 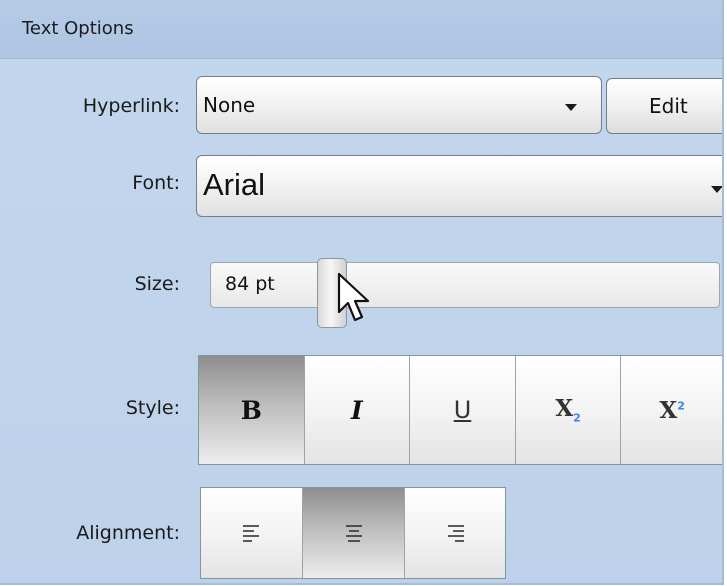 What do you see at coordinates (399, 105) in the screenshot?
I see `hyperlink-dropdown: None` at bounding box center [399, 105].